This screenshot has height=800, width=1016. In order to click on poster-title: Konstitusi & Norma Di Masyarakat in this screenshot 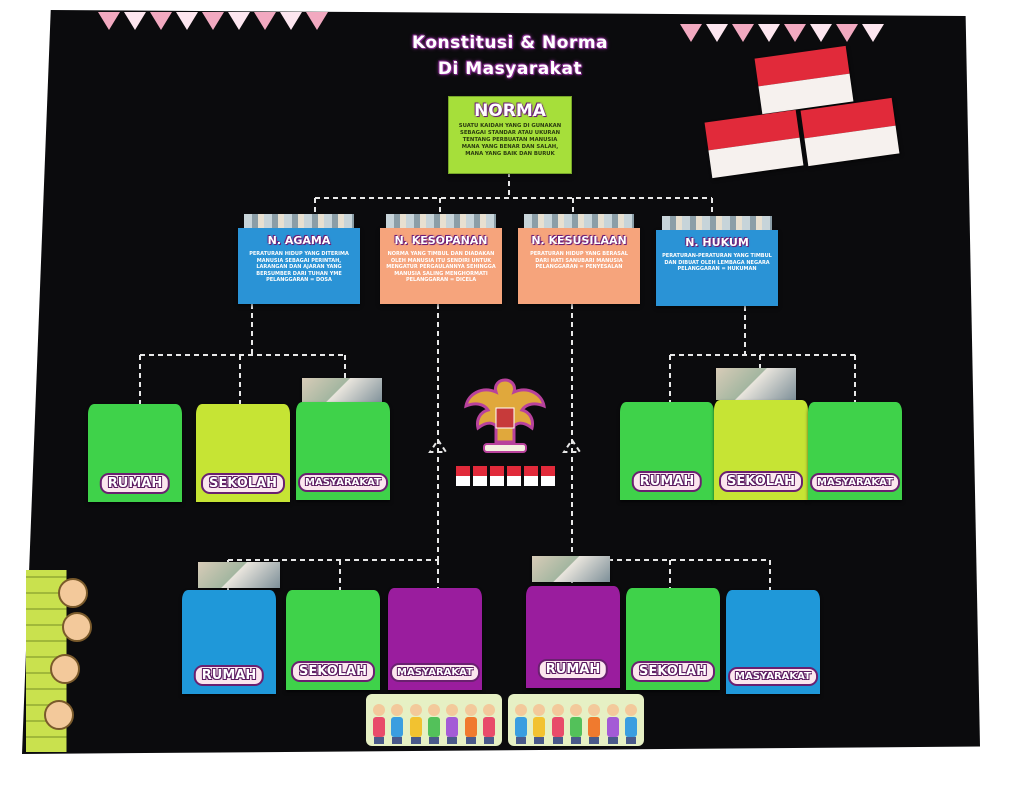, I will do `click(510, 56)`.